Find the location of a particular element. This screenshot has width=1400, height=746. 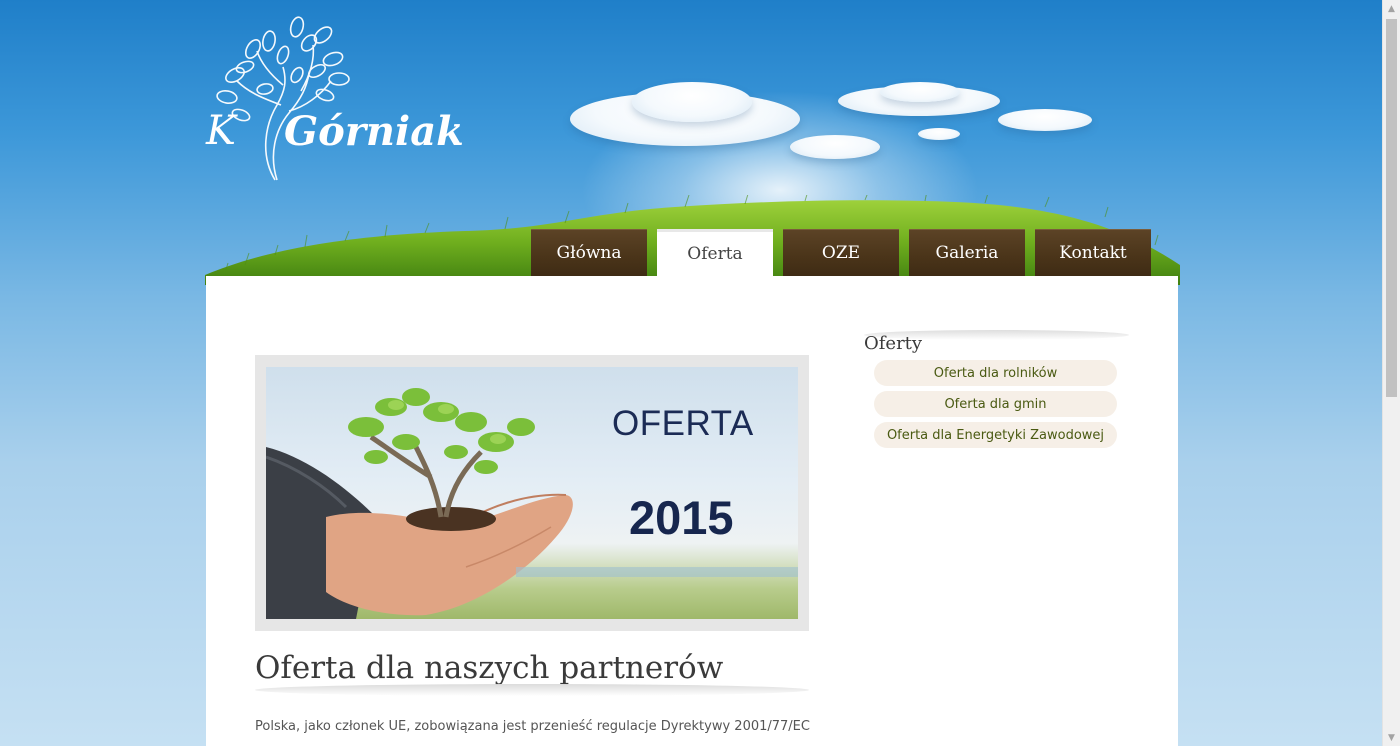

nav-item-galeria: Galeria is located at coordinates (967, 252).